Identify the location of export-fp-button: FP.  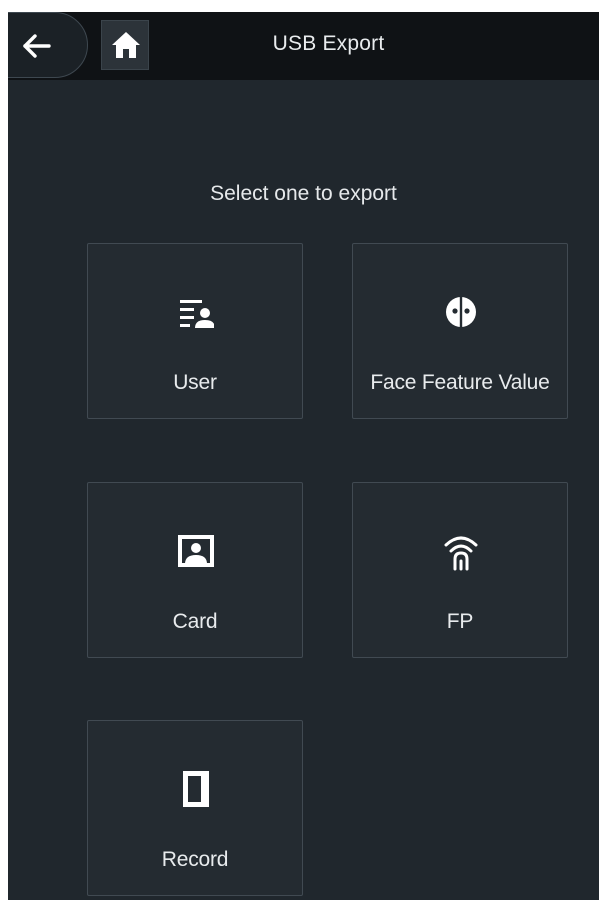
(460, 570).